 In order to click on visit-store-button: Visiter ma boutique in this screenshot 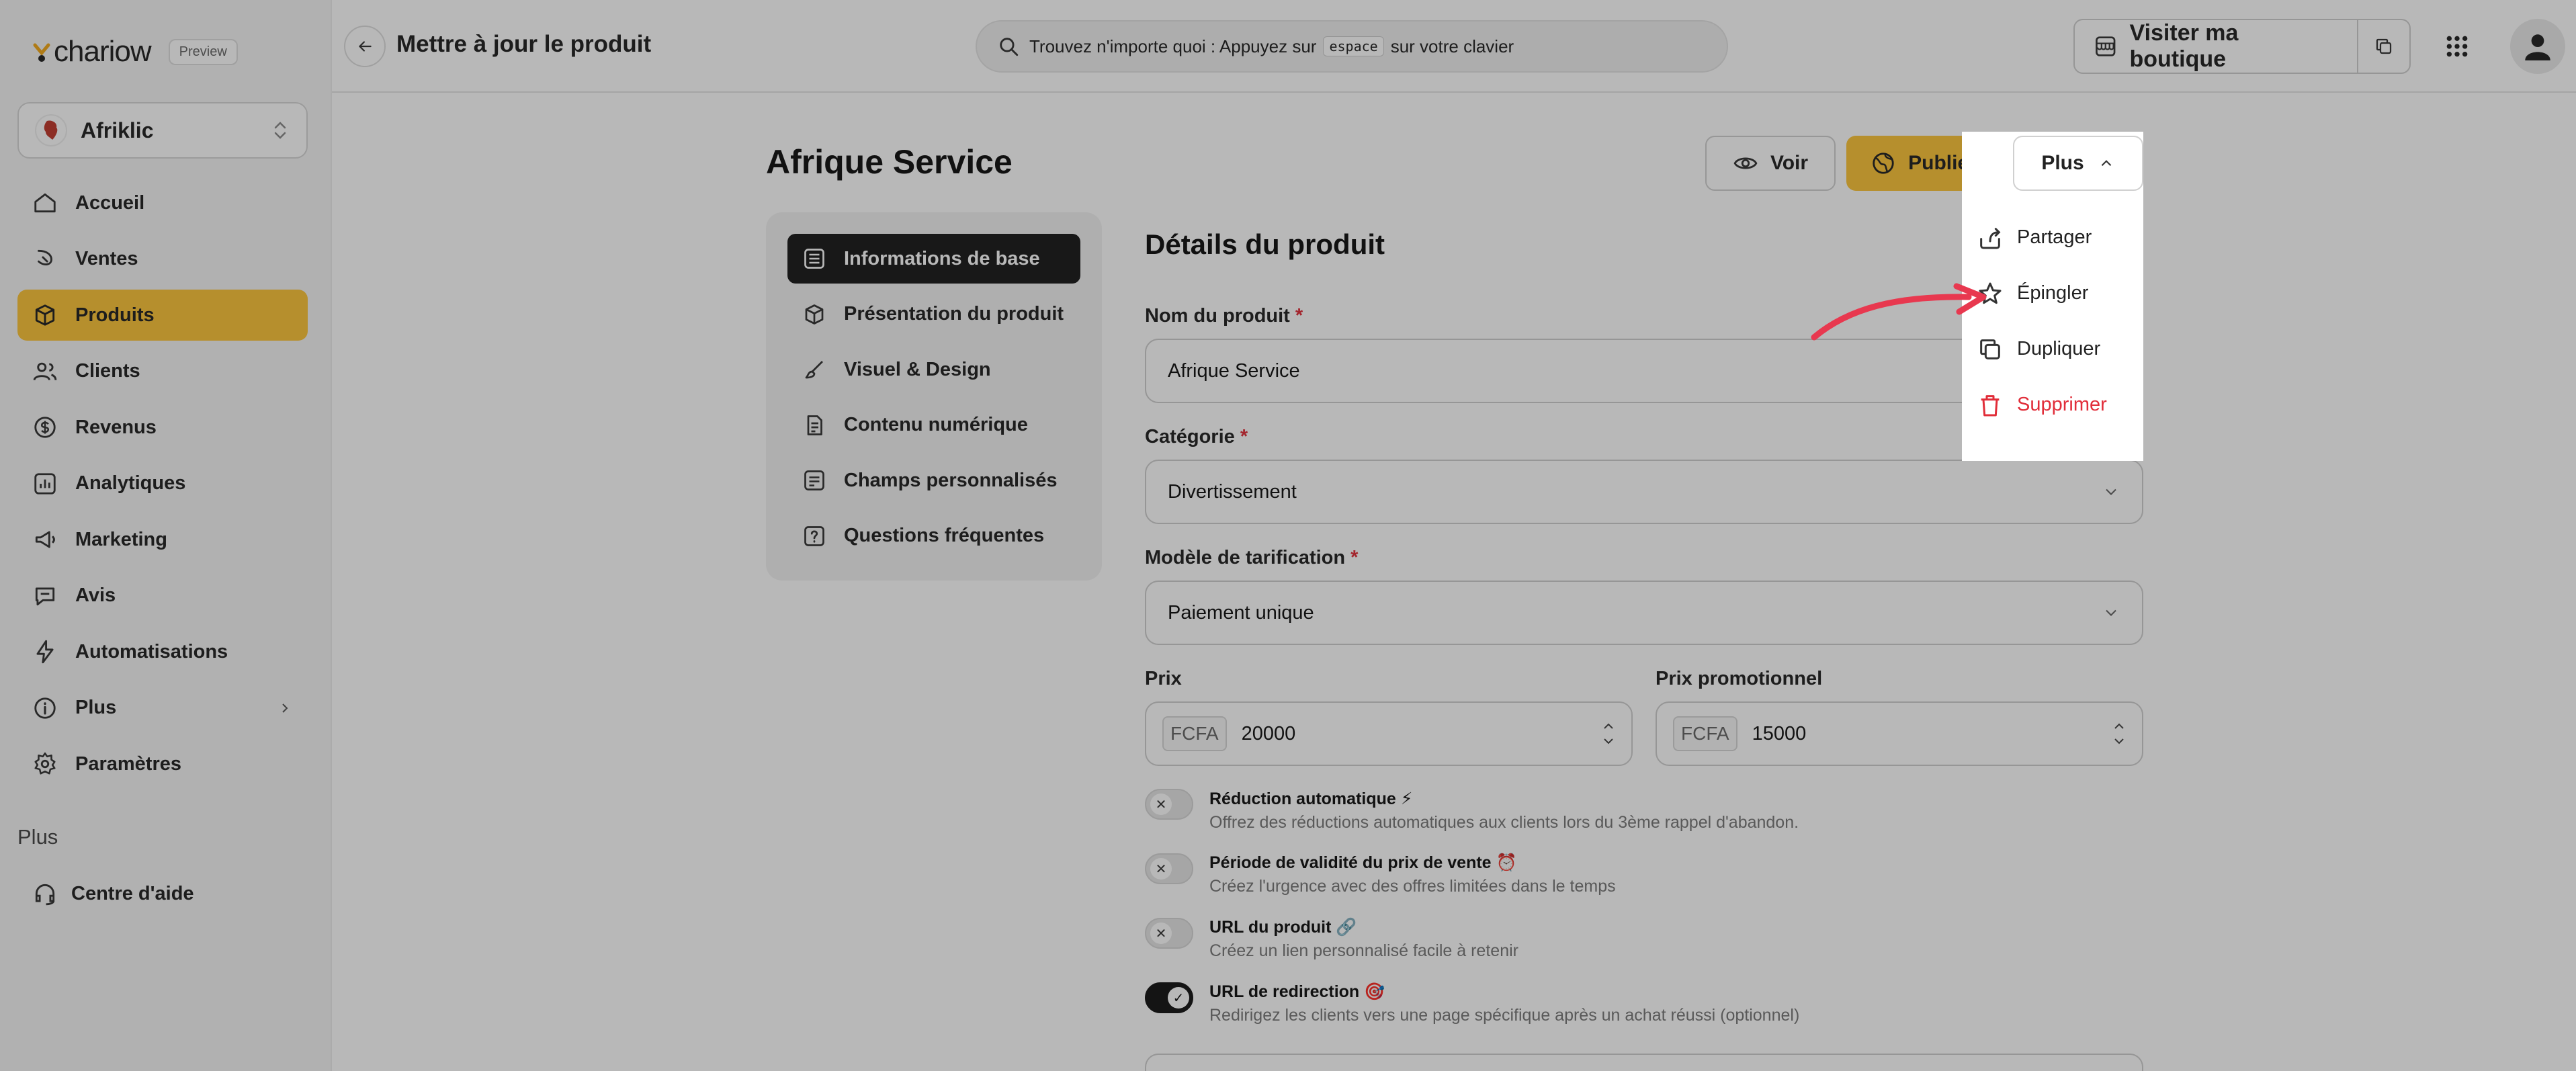, I will do `click(2215, 47)`.